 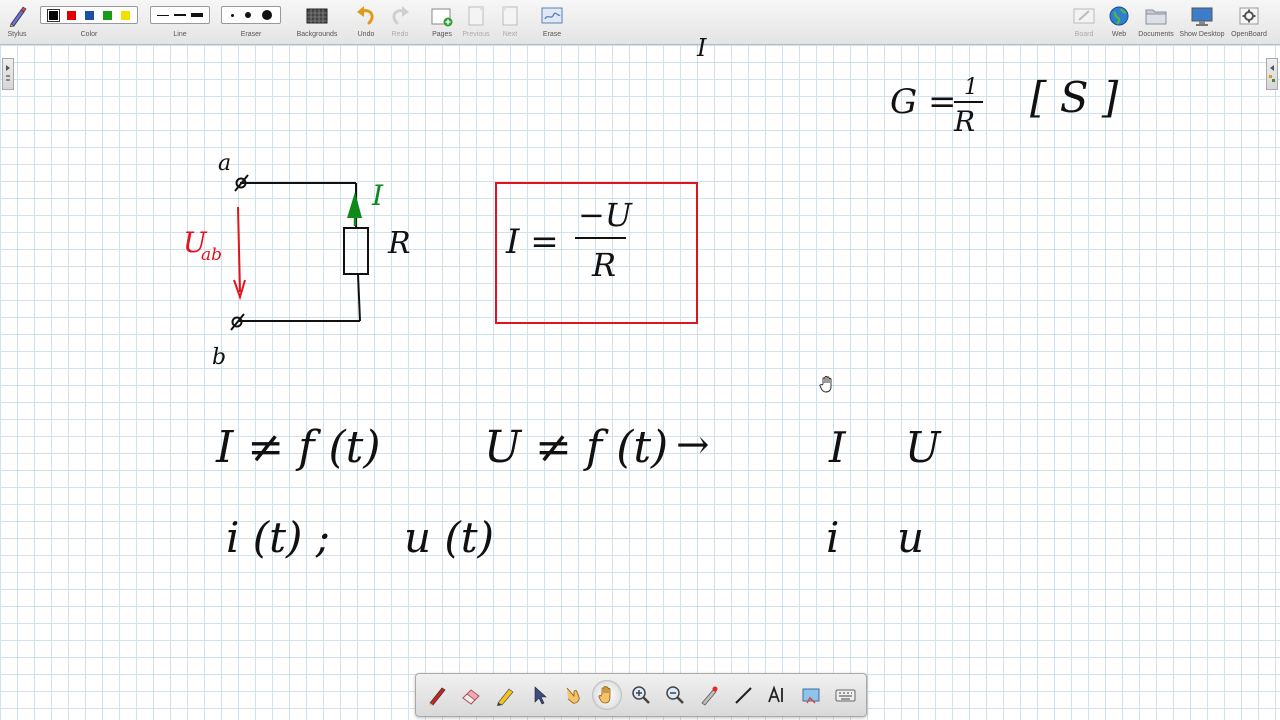 What do you see at coordinates (1084, 16) in the screenshot?
I see `board-icon` at bounding box center [1084, 16].